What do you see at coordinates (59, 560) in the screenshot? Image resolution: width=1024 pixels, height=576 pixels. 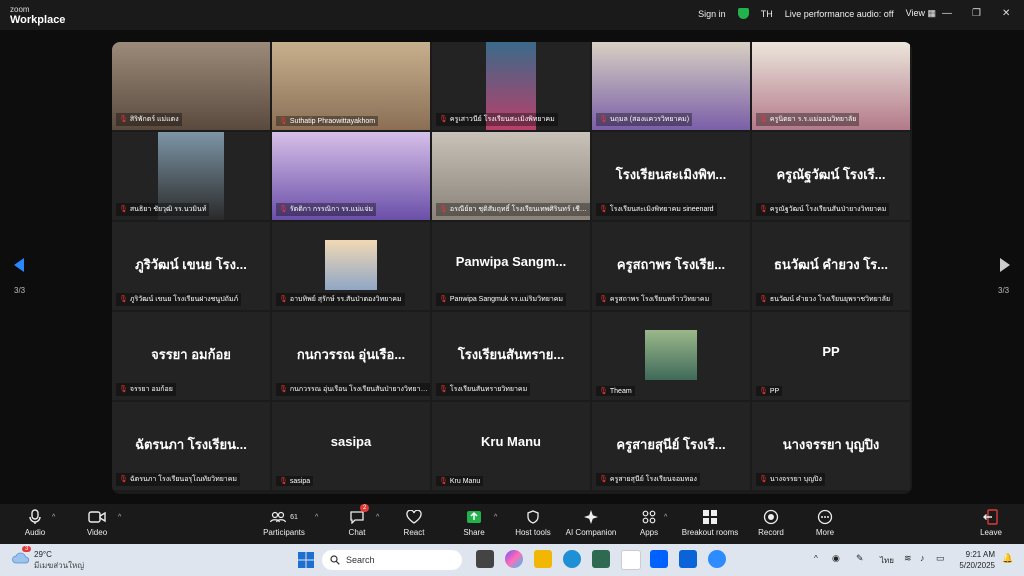 I see `weather-widget: 29°C มีเมฆส่วนใหญ่` at bounding box center [59, 560].